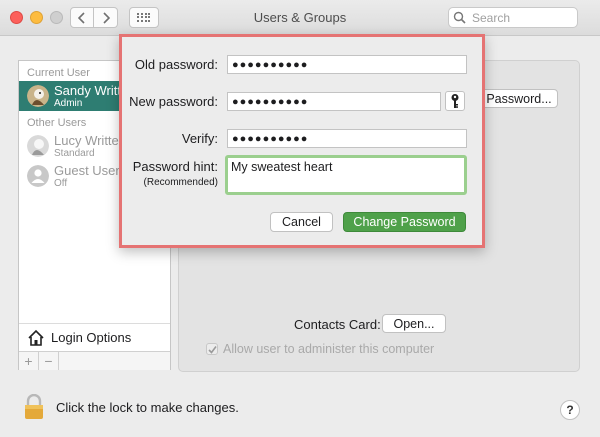  I want to click on admin-checkbox, so click(212, 349).